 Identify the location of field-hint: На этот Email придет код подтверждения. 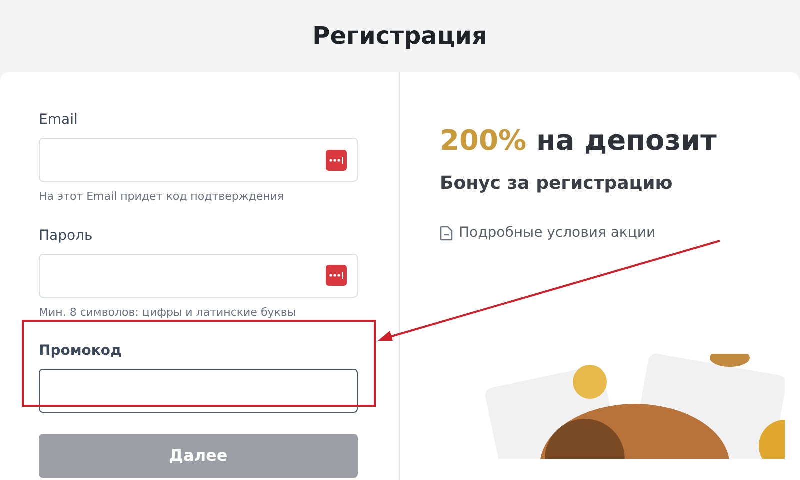
(161, 197).